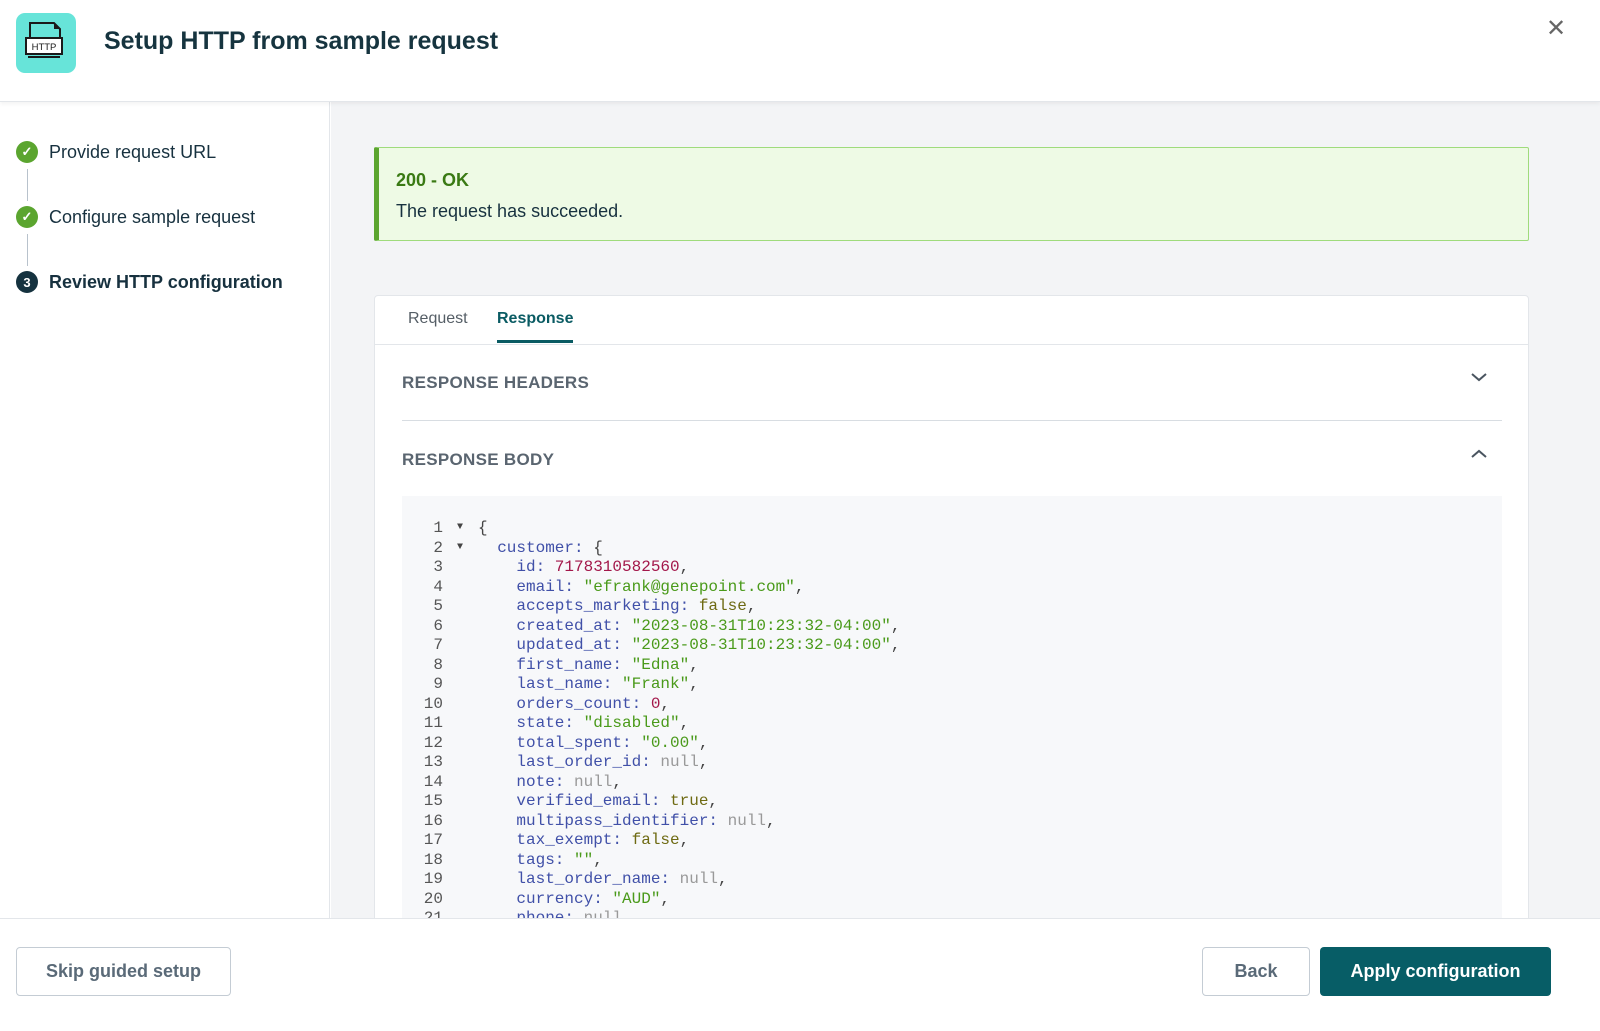  Describe the element at coordinates (550, 586) in the screenshot. I see `code-token: email:` at that location.